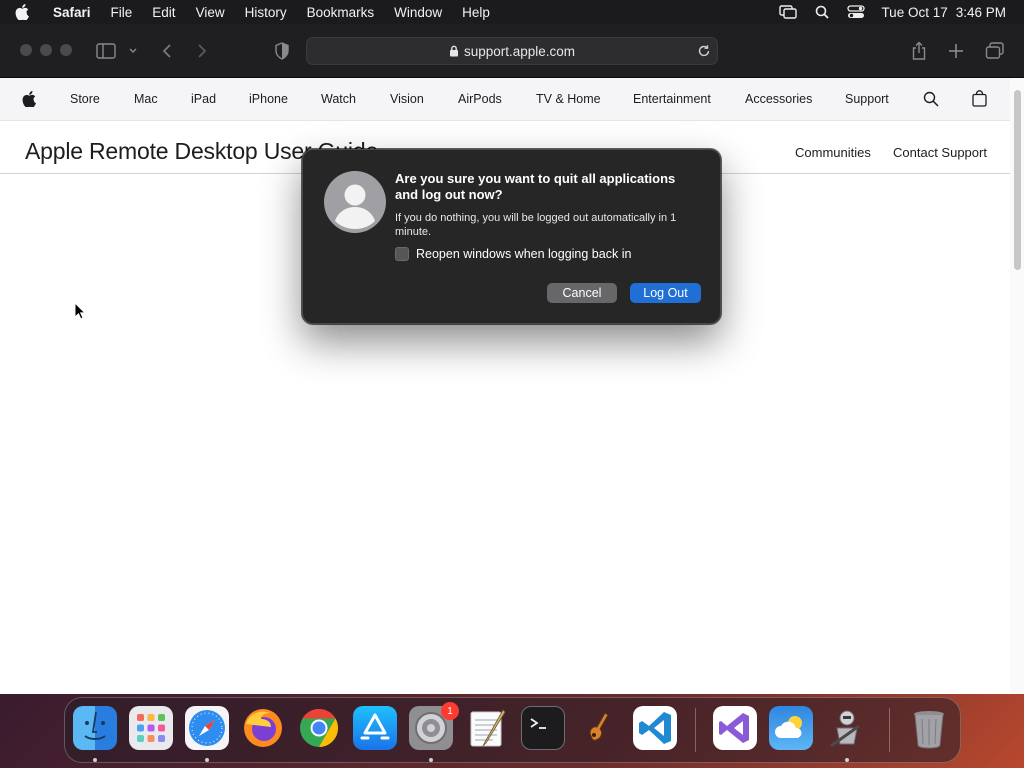 The width and height of the screenshot is (1024, 768). I want to click on nav-tv-home: TV & Home, so click(568, 99).